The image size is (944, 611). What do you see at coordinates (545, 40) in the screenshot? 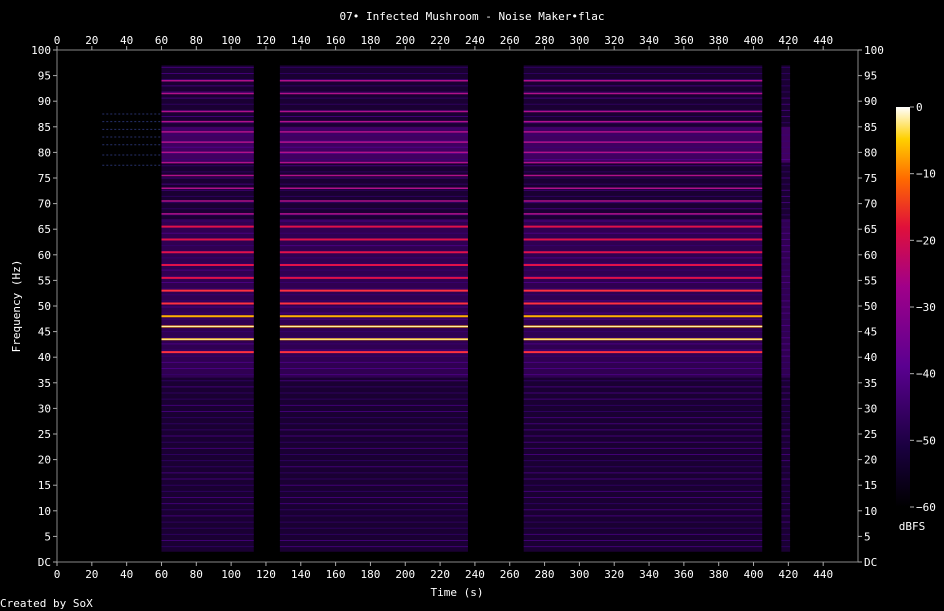
I see `x-tick-label-top: 280` at bounding box center [545, 40].